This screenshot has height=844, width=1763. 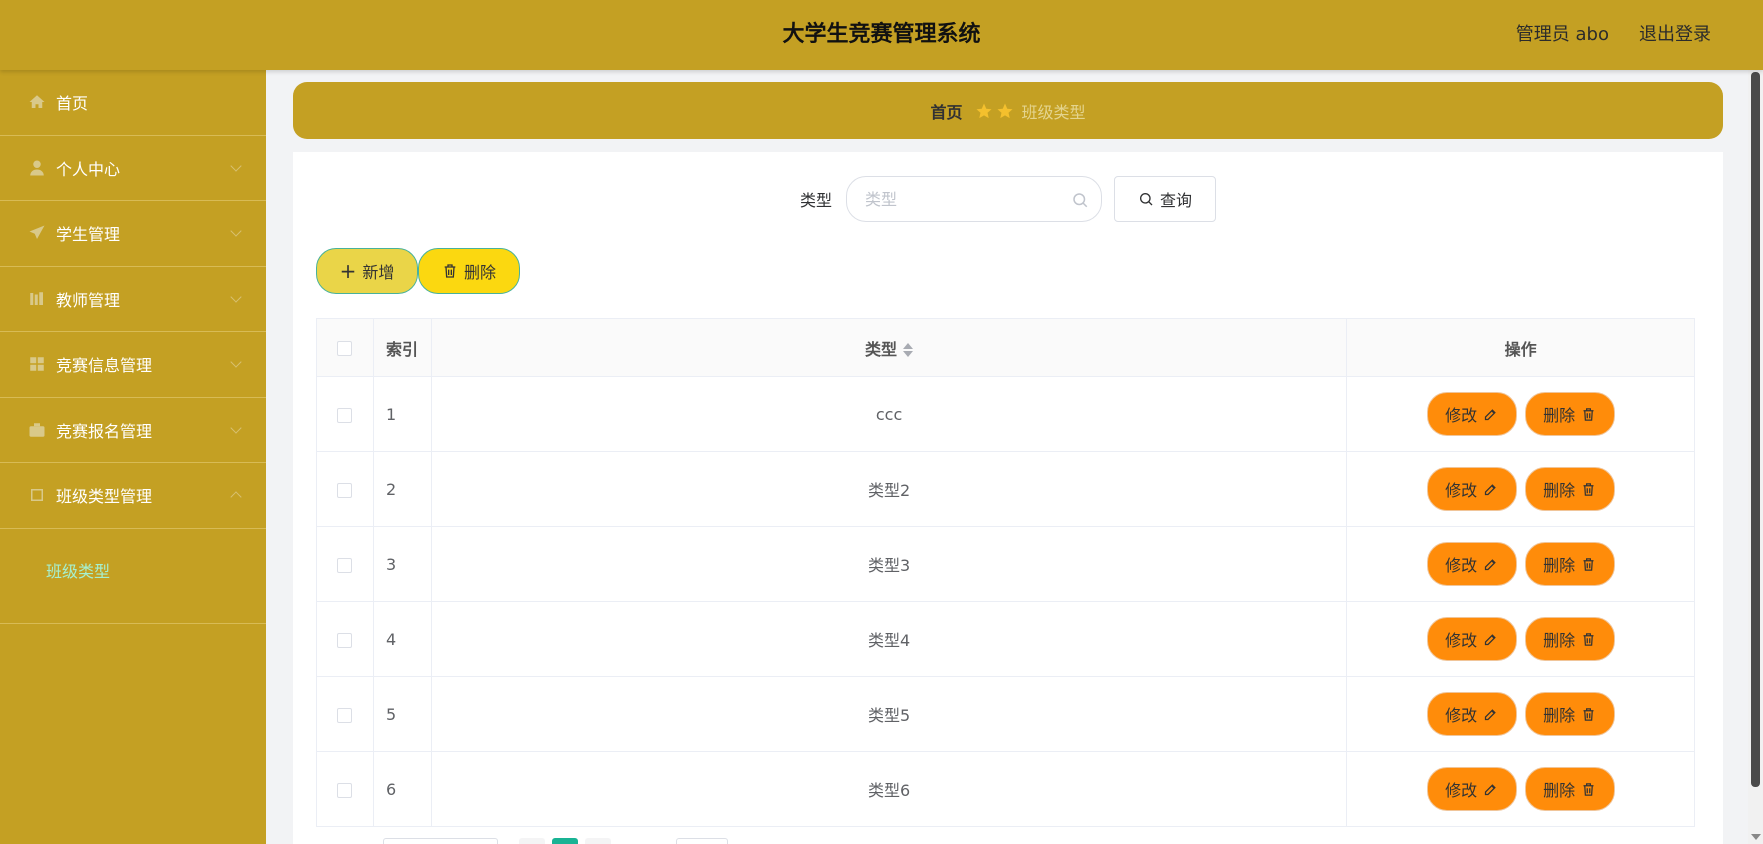 I want to click on query-button: 查询, so click(x=1165, y=199).